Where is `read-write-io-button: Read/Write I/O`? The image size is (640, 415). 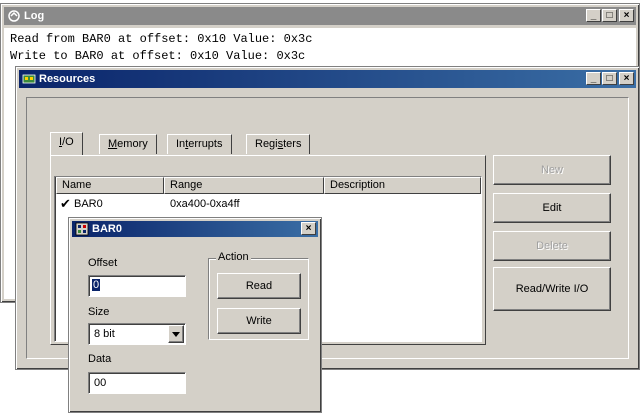
read-write-io-button: Read/Write I/O is located at coordinates (552, 289).